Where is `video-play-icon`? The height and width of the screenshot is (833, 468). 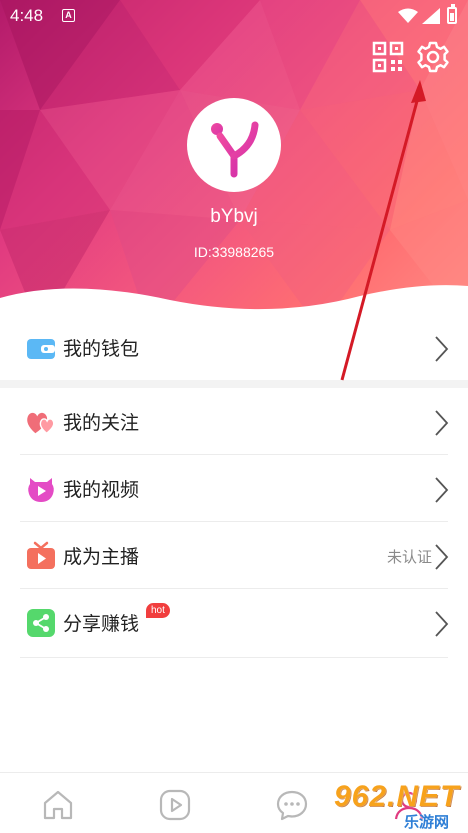
video-play-icon is located at coordinates (41, 490).